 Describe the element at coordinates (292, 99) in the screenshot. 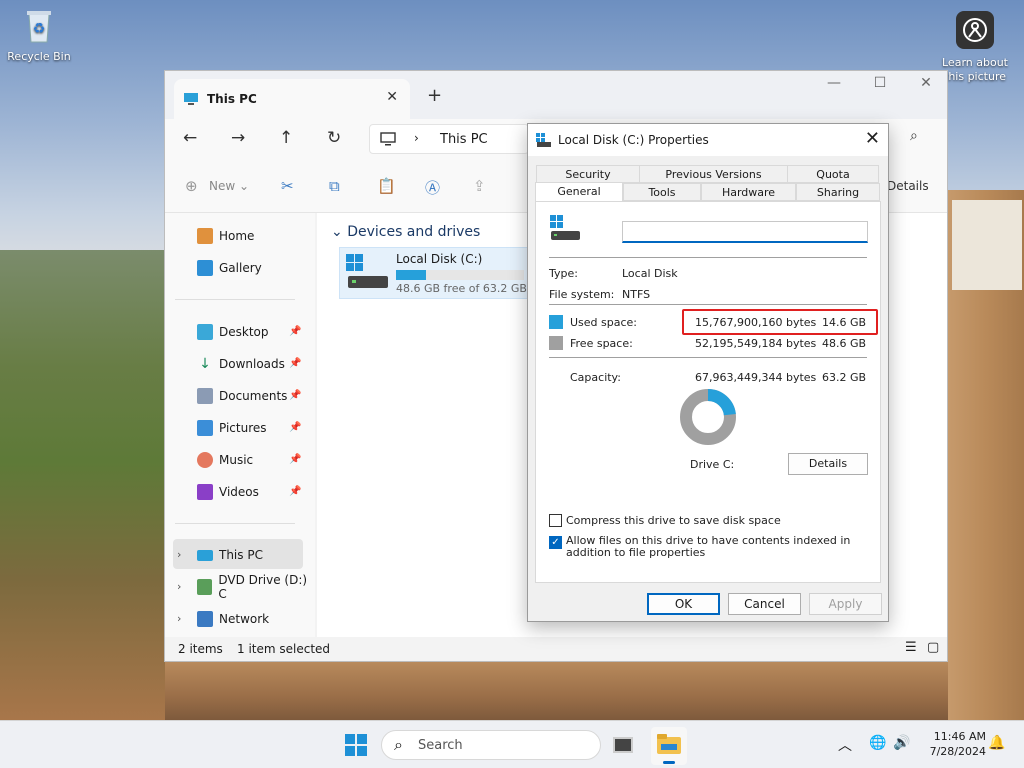

I see `tab-this-pc: This PC ✕` at that location.